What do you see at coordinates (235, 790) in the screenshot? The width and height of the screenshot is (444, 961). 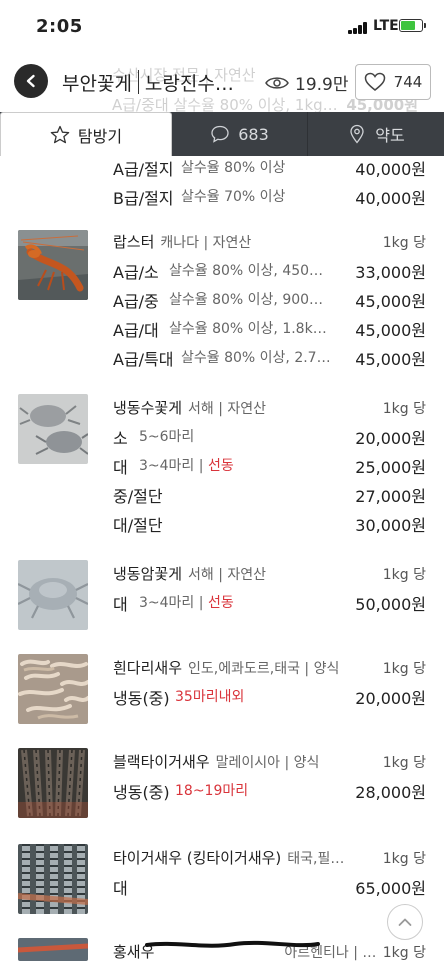 I see `grade-desc: 18~19마리` at bounding box center [235, 790].